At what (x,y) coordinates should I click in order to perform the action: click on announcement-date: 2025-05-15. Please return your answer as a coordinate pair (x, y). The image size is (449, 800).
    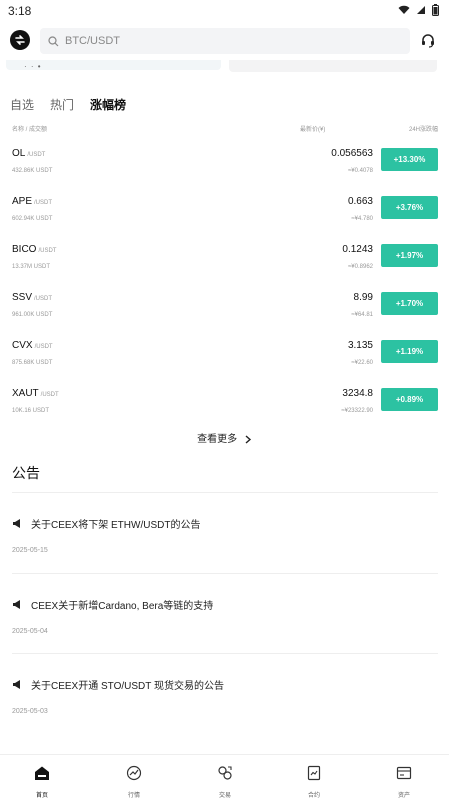
    Looking at the image, I should click on (30, 550).